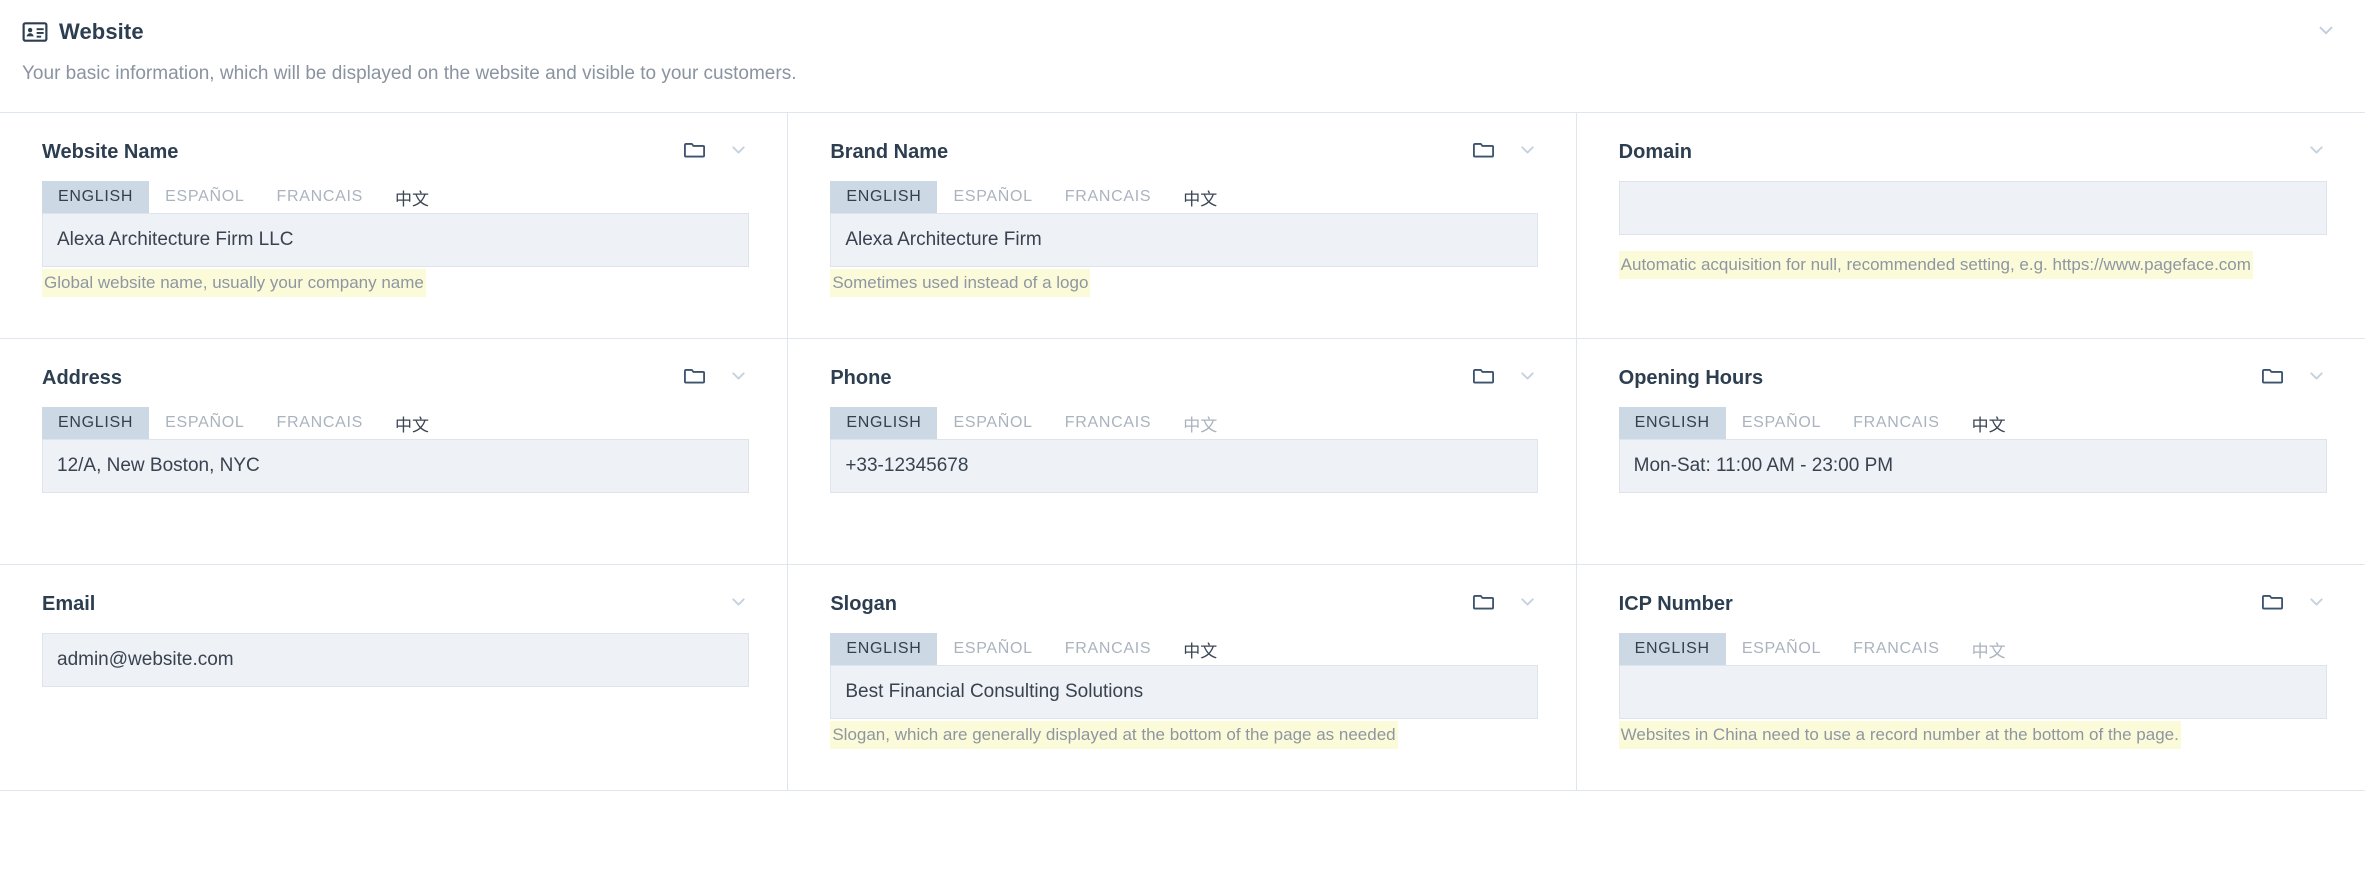 The height and width of the screenshot is (886, 2365). Describe the element at coordinates (110, 151) in the screenshot. I see `card-title-website-name: Website Name` at that location.